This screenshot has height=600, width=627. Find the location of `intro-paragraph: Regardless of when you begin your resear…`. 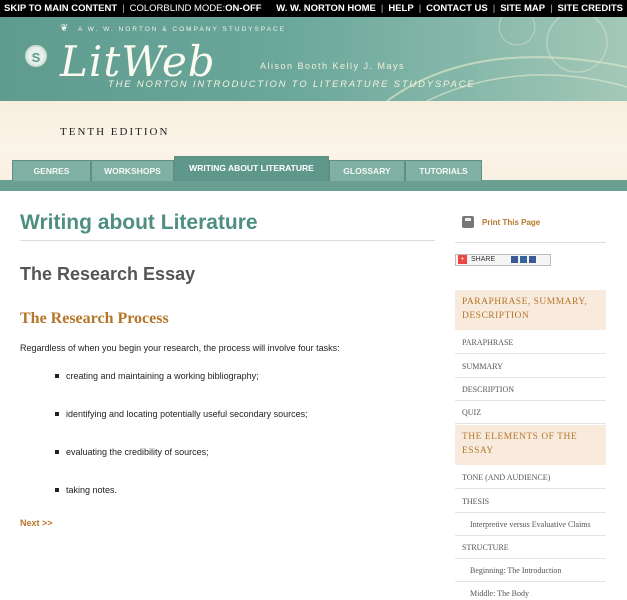

intro-paragraph: Regardless of when you begin your resear… is located at coordinates (180, 348).